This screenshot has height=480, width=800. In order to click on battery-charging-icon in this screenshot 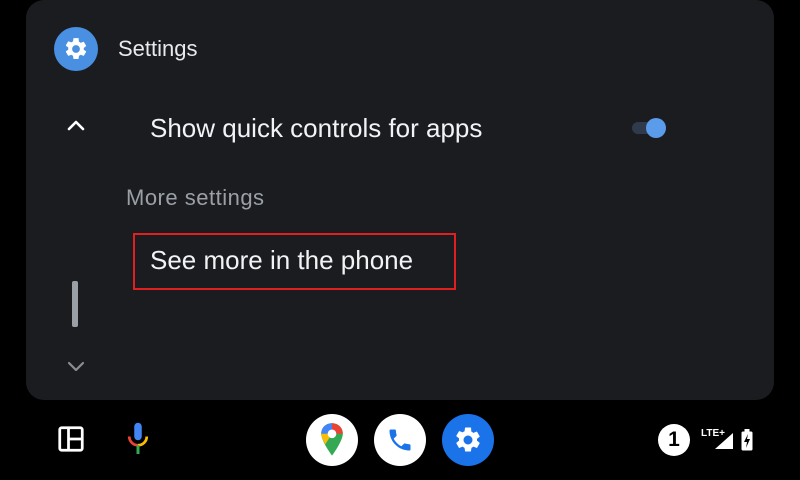, I will do `click(747, 440)`.